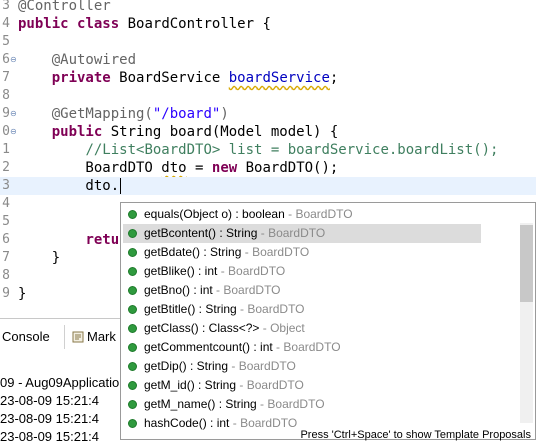 The image size is (536, 446). I want to click on line-number: 2, so click(6, 167).